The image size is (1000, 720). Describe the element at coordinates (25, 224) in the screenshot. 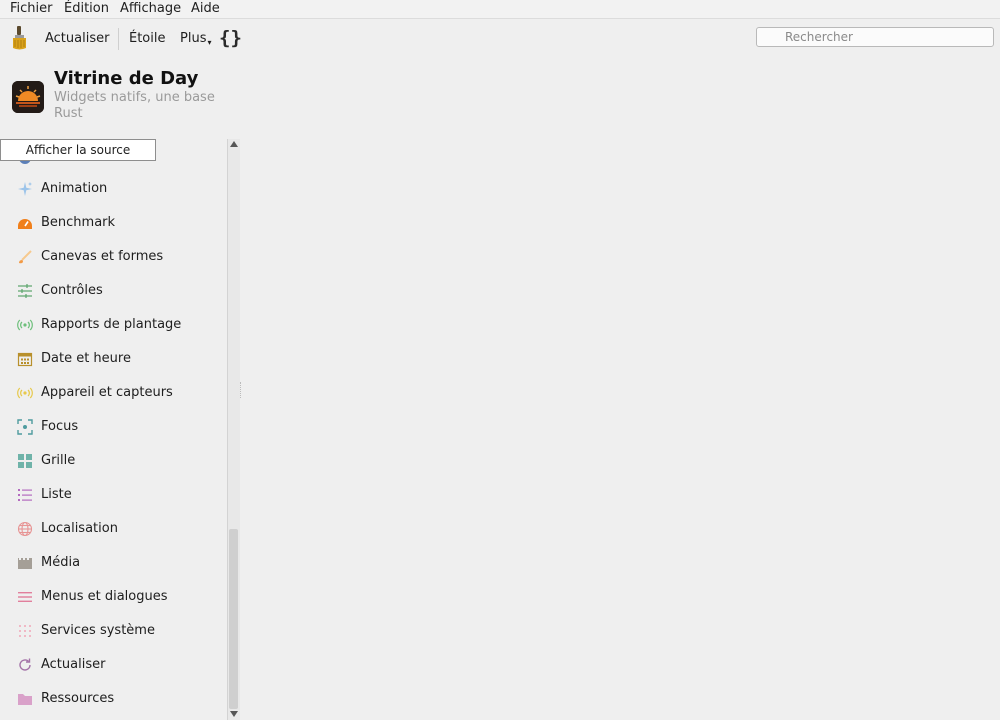

I see `gauge-icon` at that location.